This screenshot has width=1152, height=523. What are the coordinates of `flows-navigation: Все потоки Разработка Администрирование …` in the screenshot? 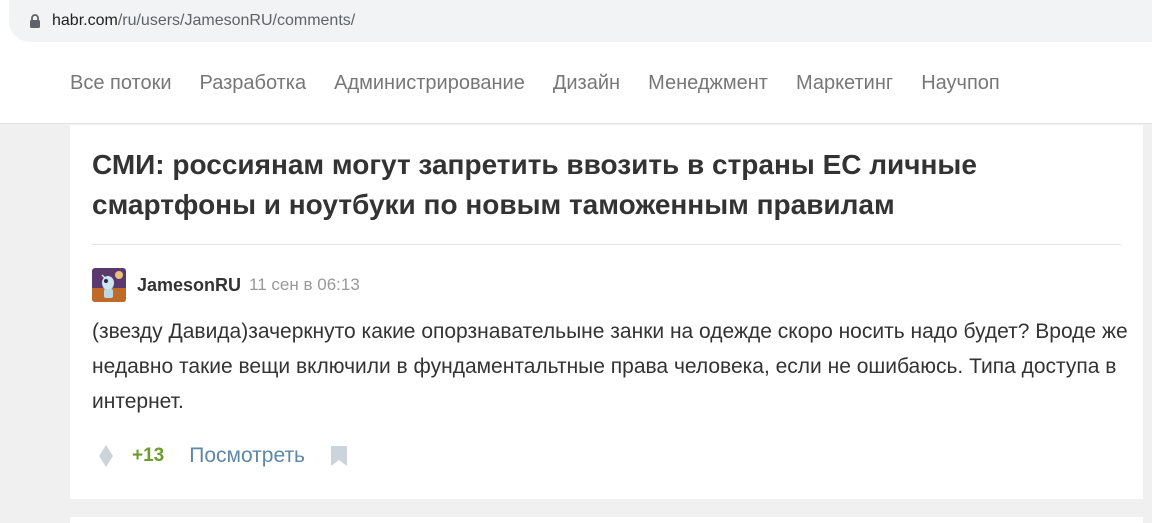 It's located at (576, 85).